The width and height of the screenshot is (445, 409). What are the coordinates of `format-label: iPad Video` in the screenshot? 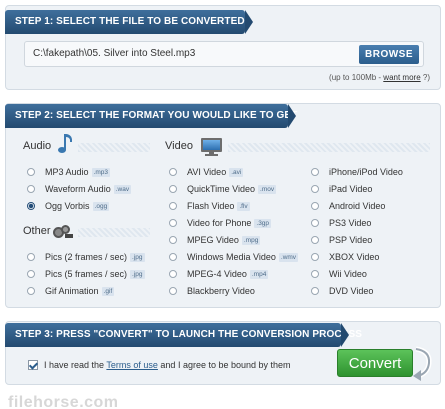 It's located at (351, 189).